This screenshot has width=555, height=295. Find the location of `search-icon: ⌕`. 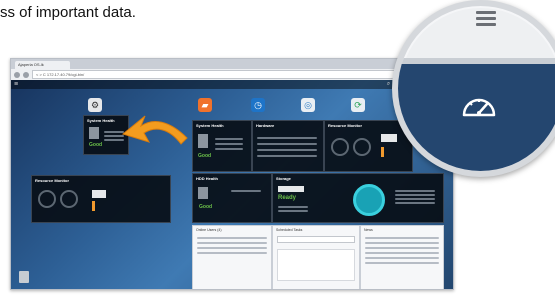

search-icon: ⌕ is located at coordinates (388, 84).